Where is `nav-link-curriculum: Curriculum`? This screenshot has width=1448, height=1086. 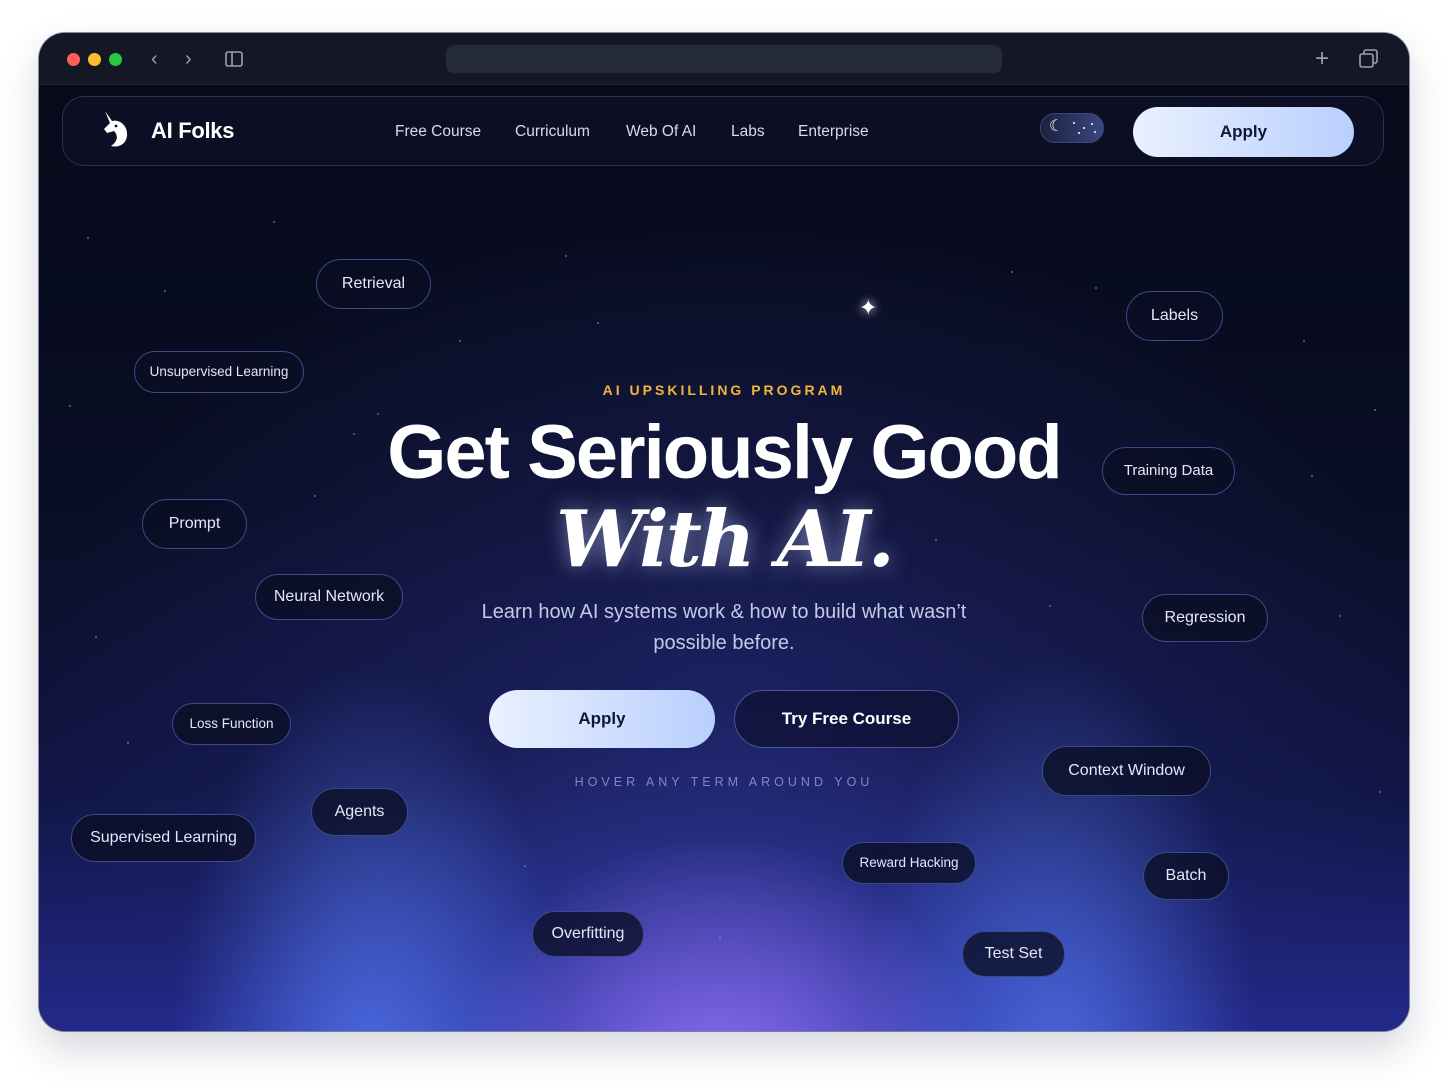 nav-link-curriculum: Curriculum is located at coordinates (552, 132).